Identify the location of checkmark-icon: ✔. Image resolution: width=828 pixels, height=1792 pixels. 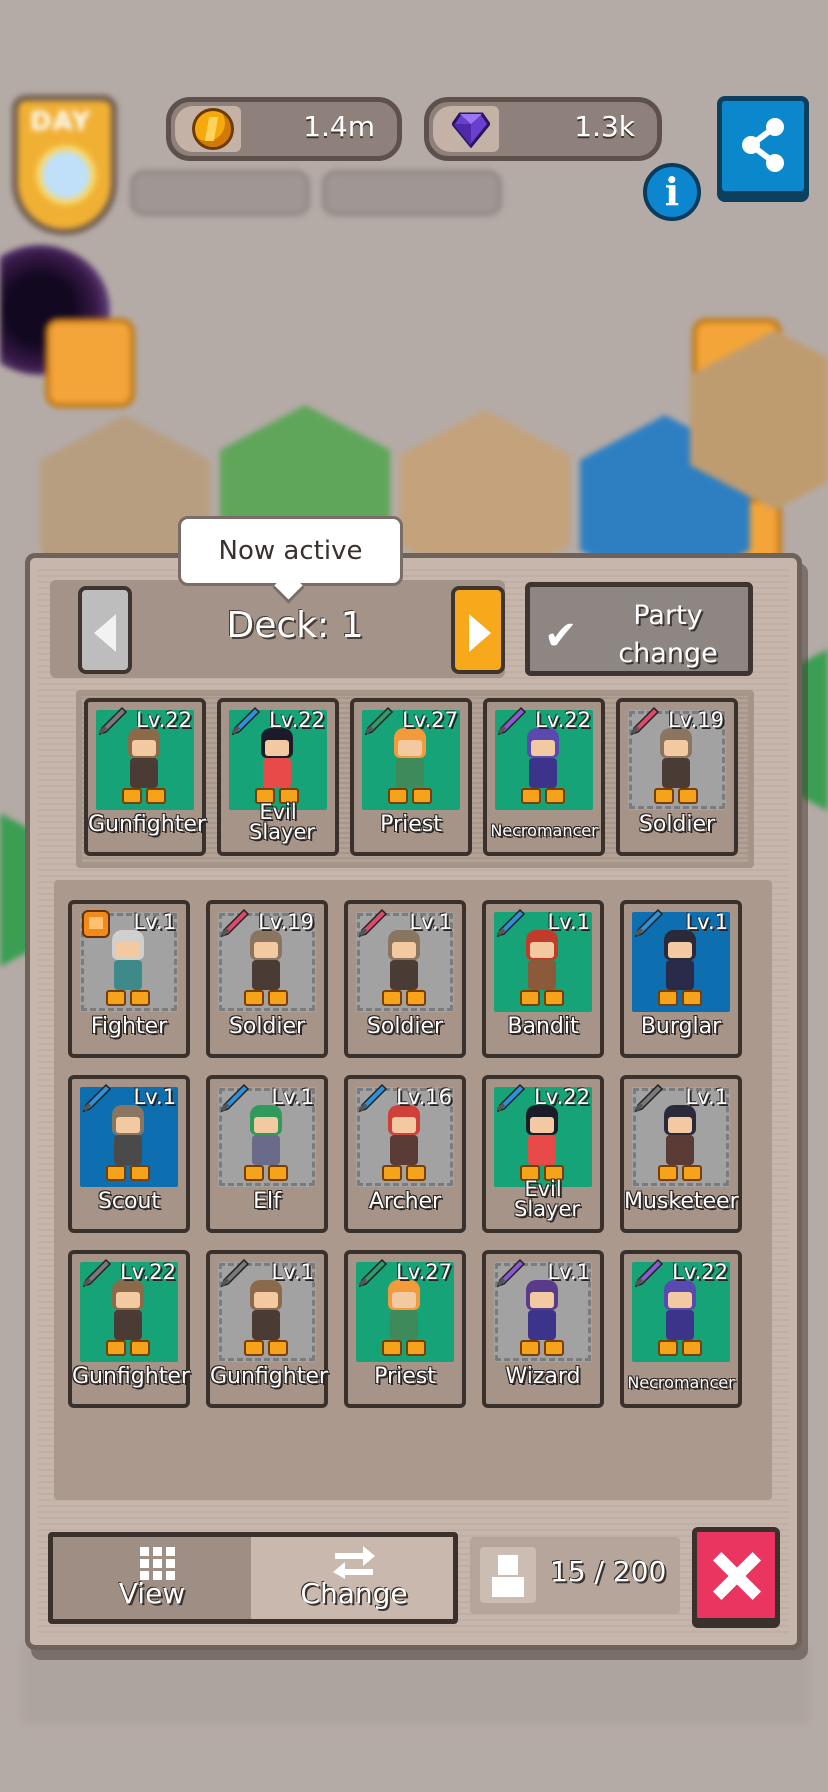
(561, 636).